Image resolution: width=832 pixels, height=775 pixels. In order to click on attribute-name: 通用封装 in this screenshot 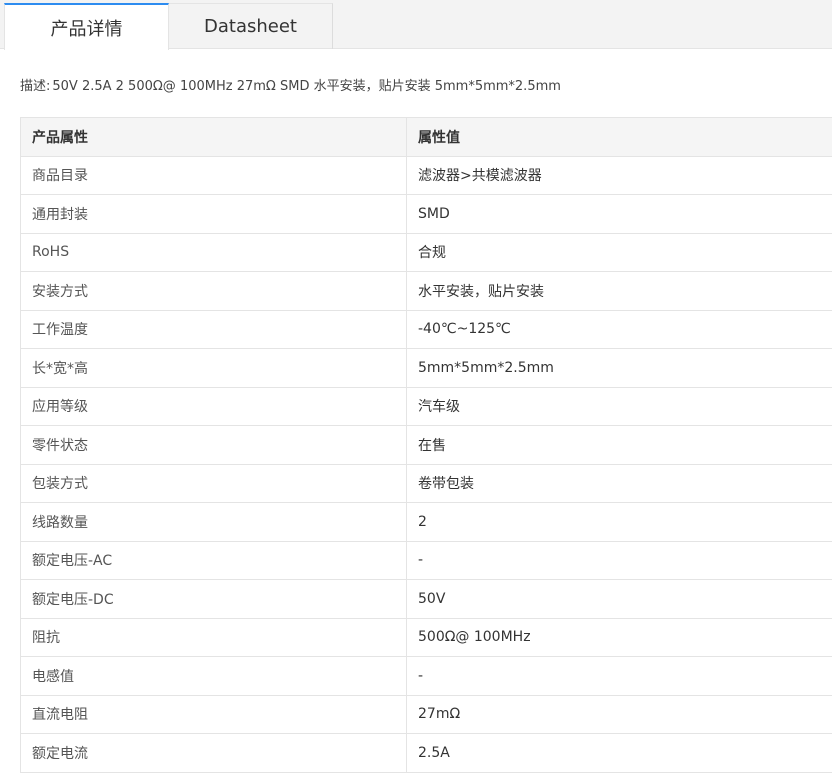, I will do `click(213, 214)`.